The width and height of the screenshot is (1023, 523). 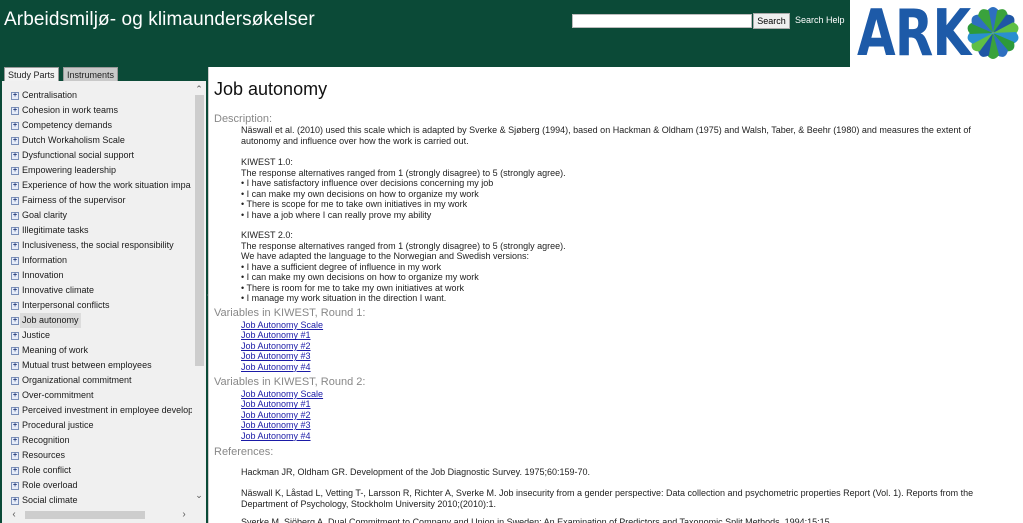 I want to click on tree-item: + Competency demands, so click(x=97, y=125).